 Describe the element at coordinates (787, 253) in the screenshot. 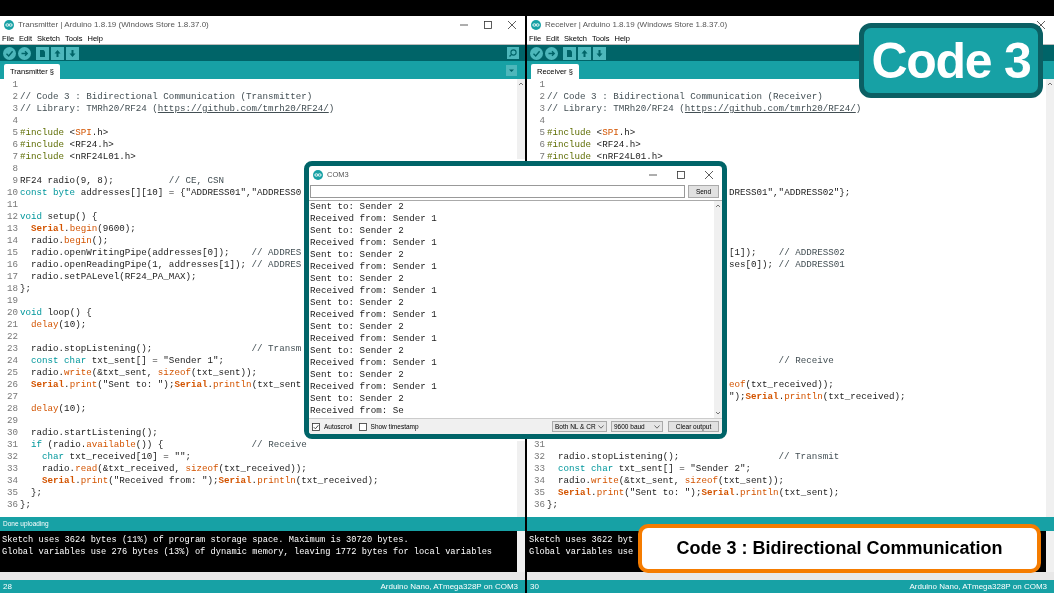

I see `code-line: [1]); // ADDRESS02` at that location.